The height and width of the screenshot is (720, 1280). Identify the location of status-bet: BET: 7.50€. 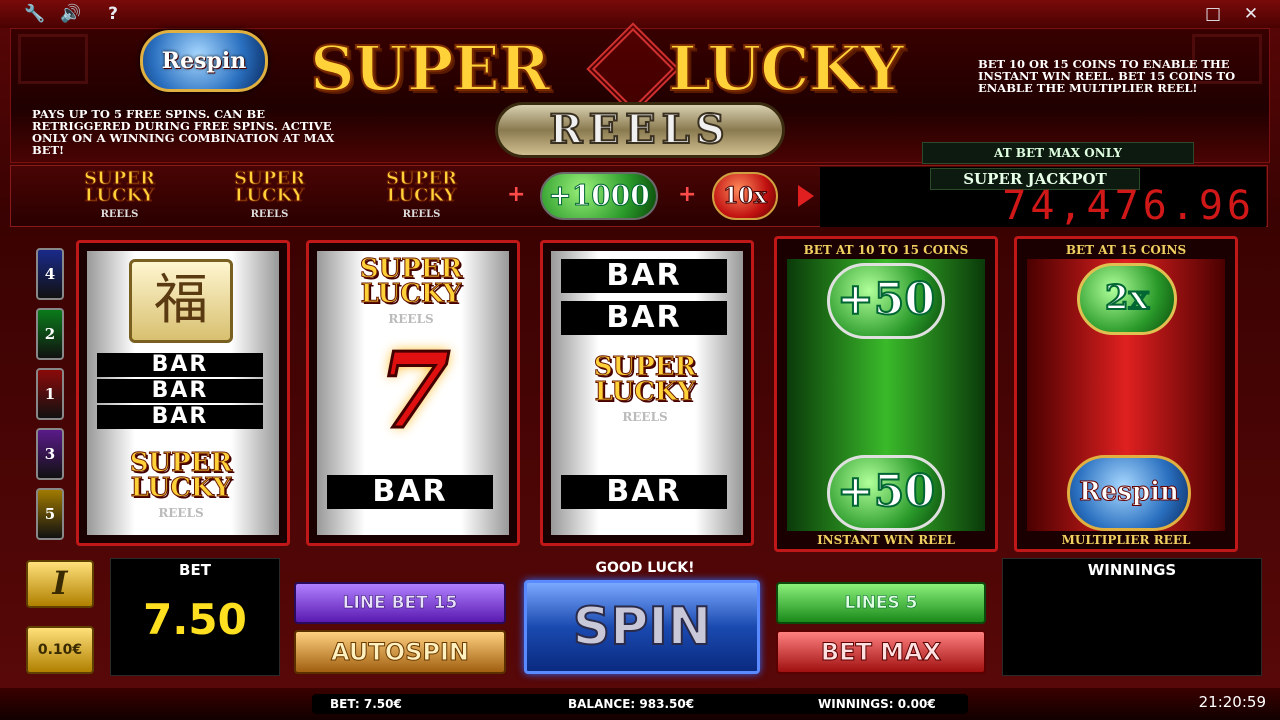
(366, 704).